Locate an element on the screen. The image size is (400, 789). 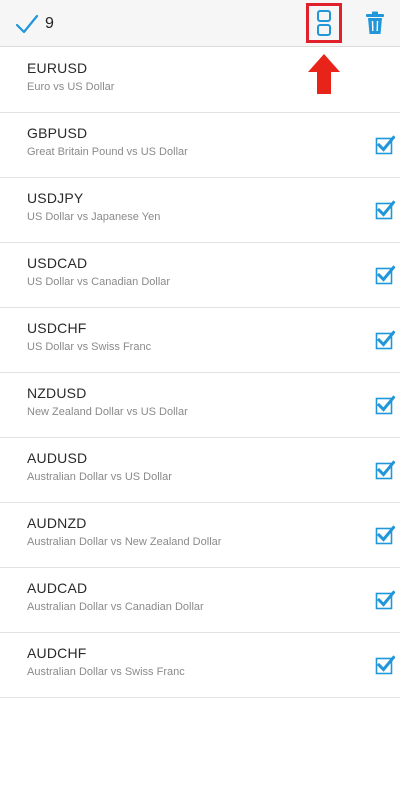
symbol-description: Australian Dollar vs Swiss Franc is located at coordinates (106, 672).